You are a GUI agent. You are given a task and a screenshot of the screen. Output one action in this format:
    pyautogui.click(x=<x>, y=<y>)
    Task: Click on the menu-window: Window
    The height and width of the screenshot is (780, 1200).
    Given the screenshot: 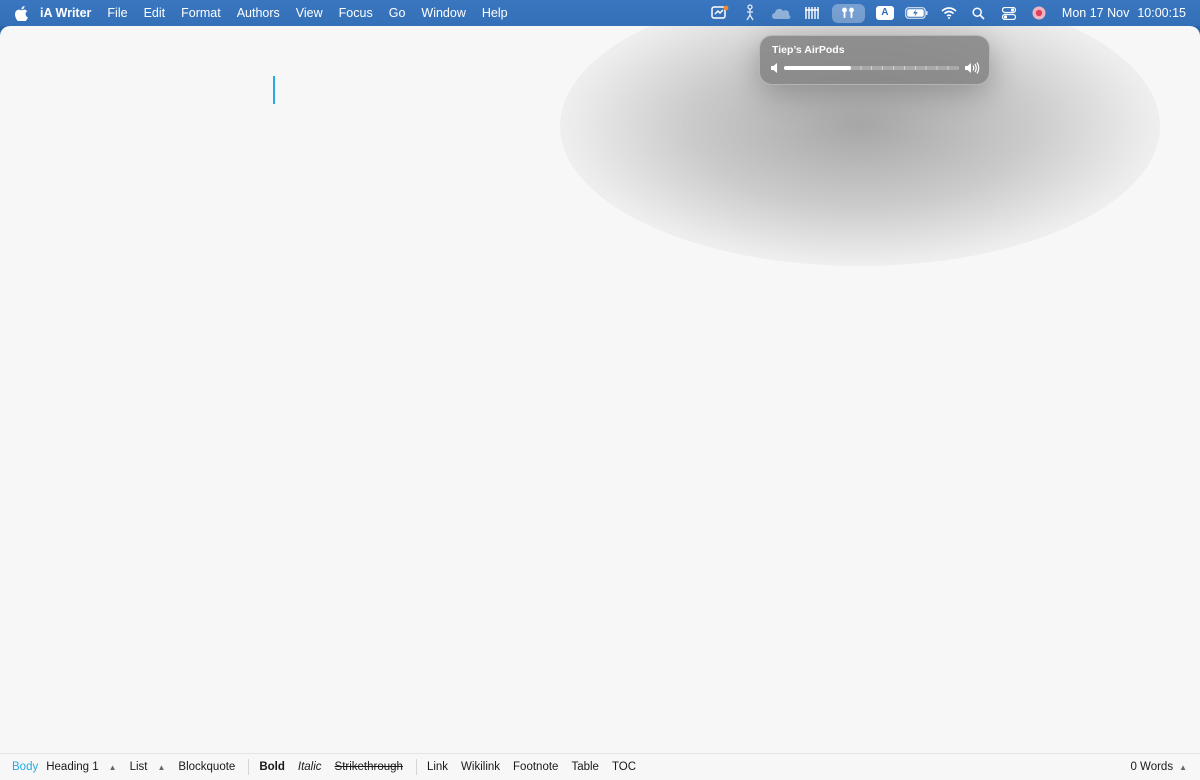 What is the action you would take?
    pyautogui.click(x=443, y=13)
    